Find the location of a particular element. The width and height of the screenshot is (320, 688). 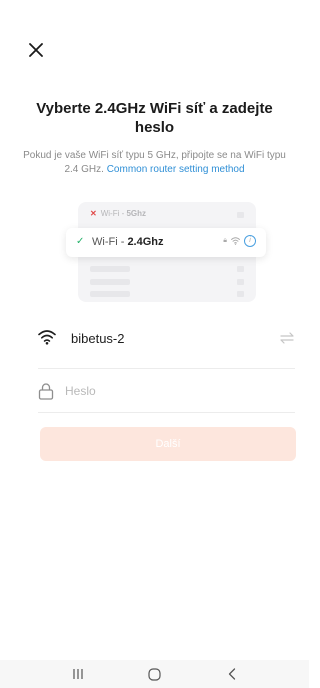

next-button: Další is located at coordinates (168, 444).